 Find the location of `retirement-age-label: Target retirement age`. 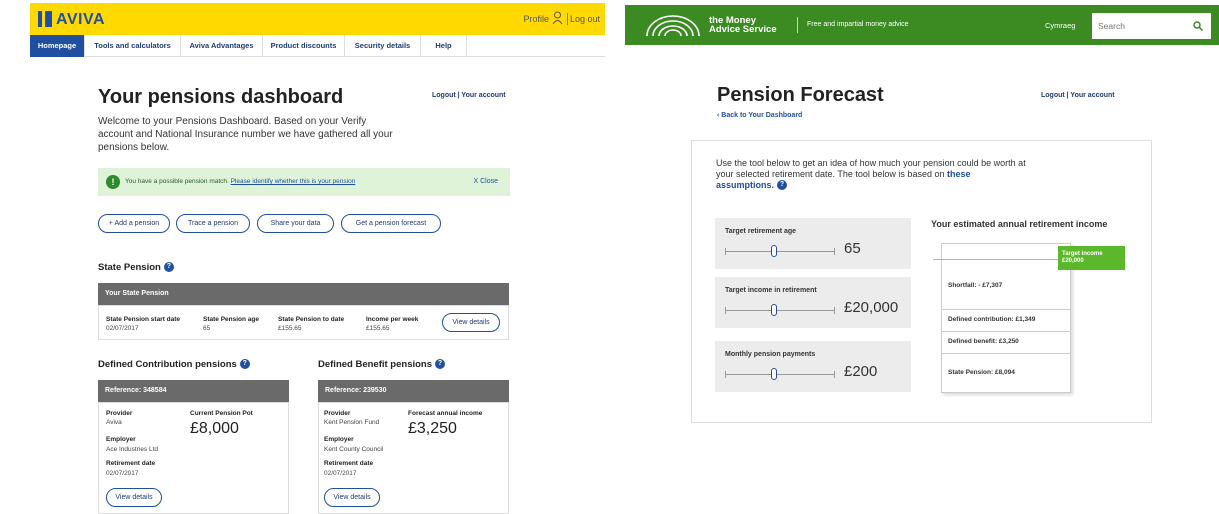

retirement-age-label: Target retirement age is located at coordinates (761, 231).